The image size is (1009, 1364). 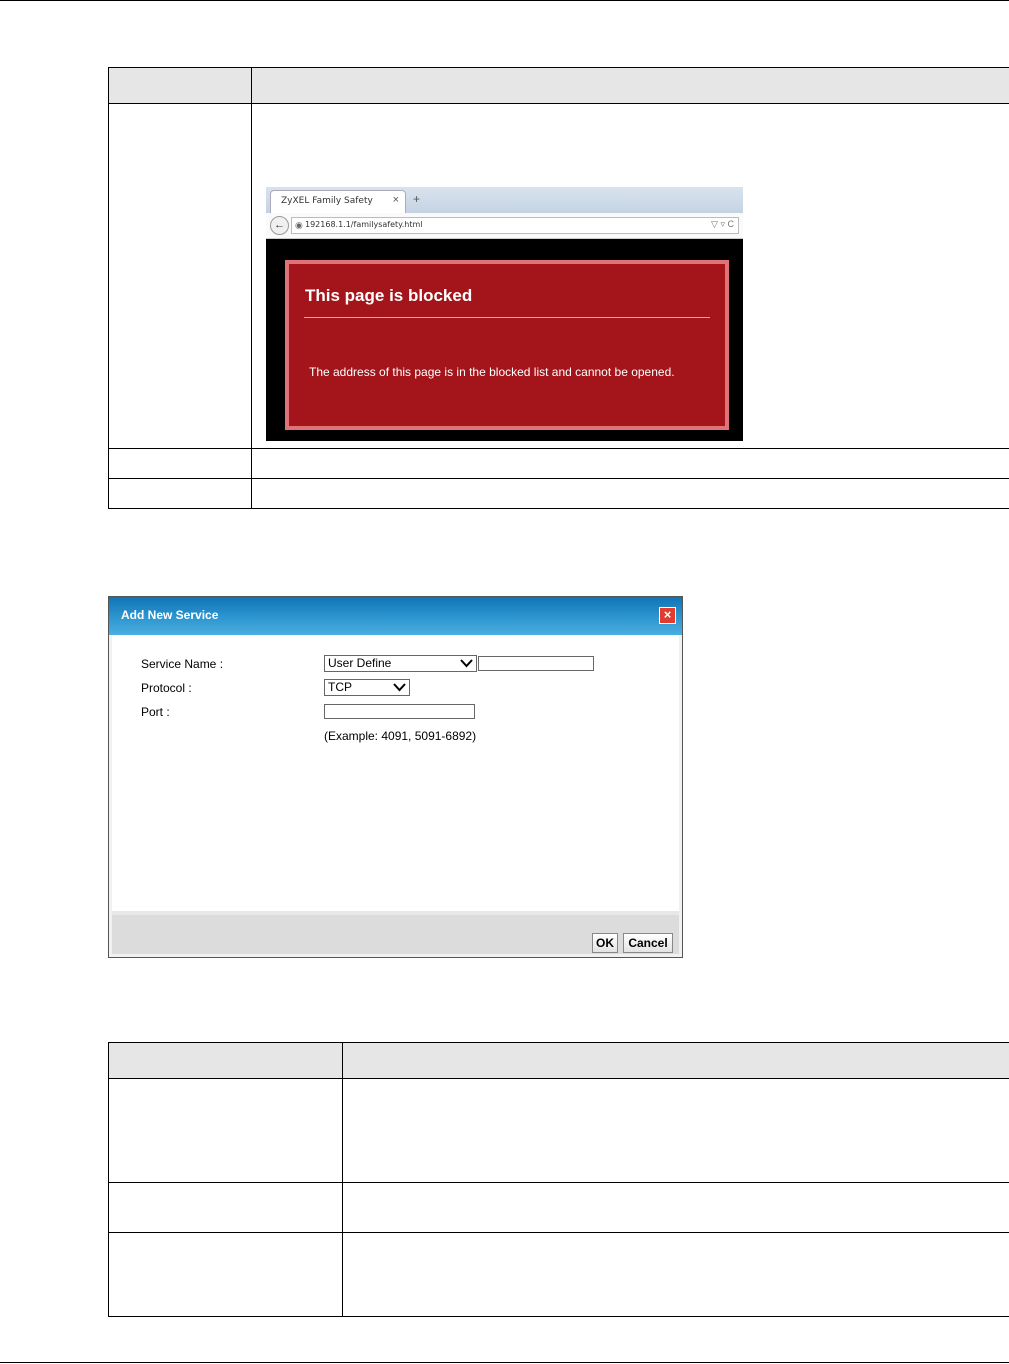 What do you see at coordinates (166, 688) in the screenshot?
I see `protocol-label: Protocol :` at bounding box center [166, 688].